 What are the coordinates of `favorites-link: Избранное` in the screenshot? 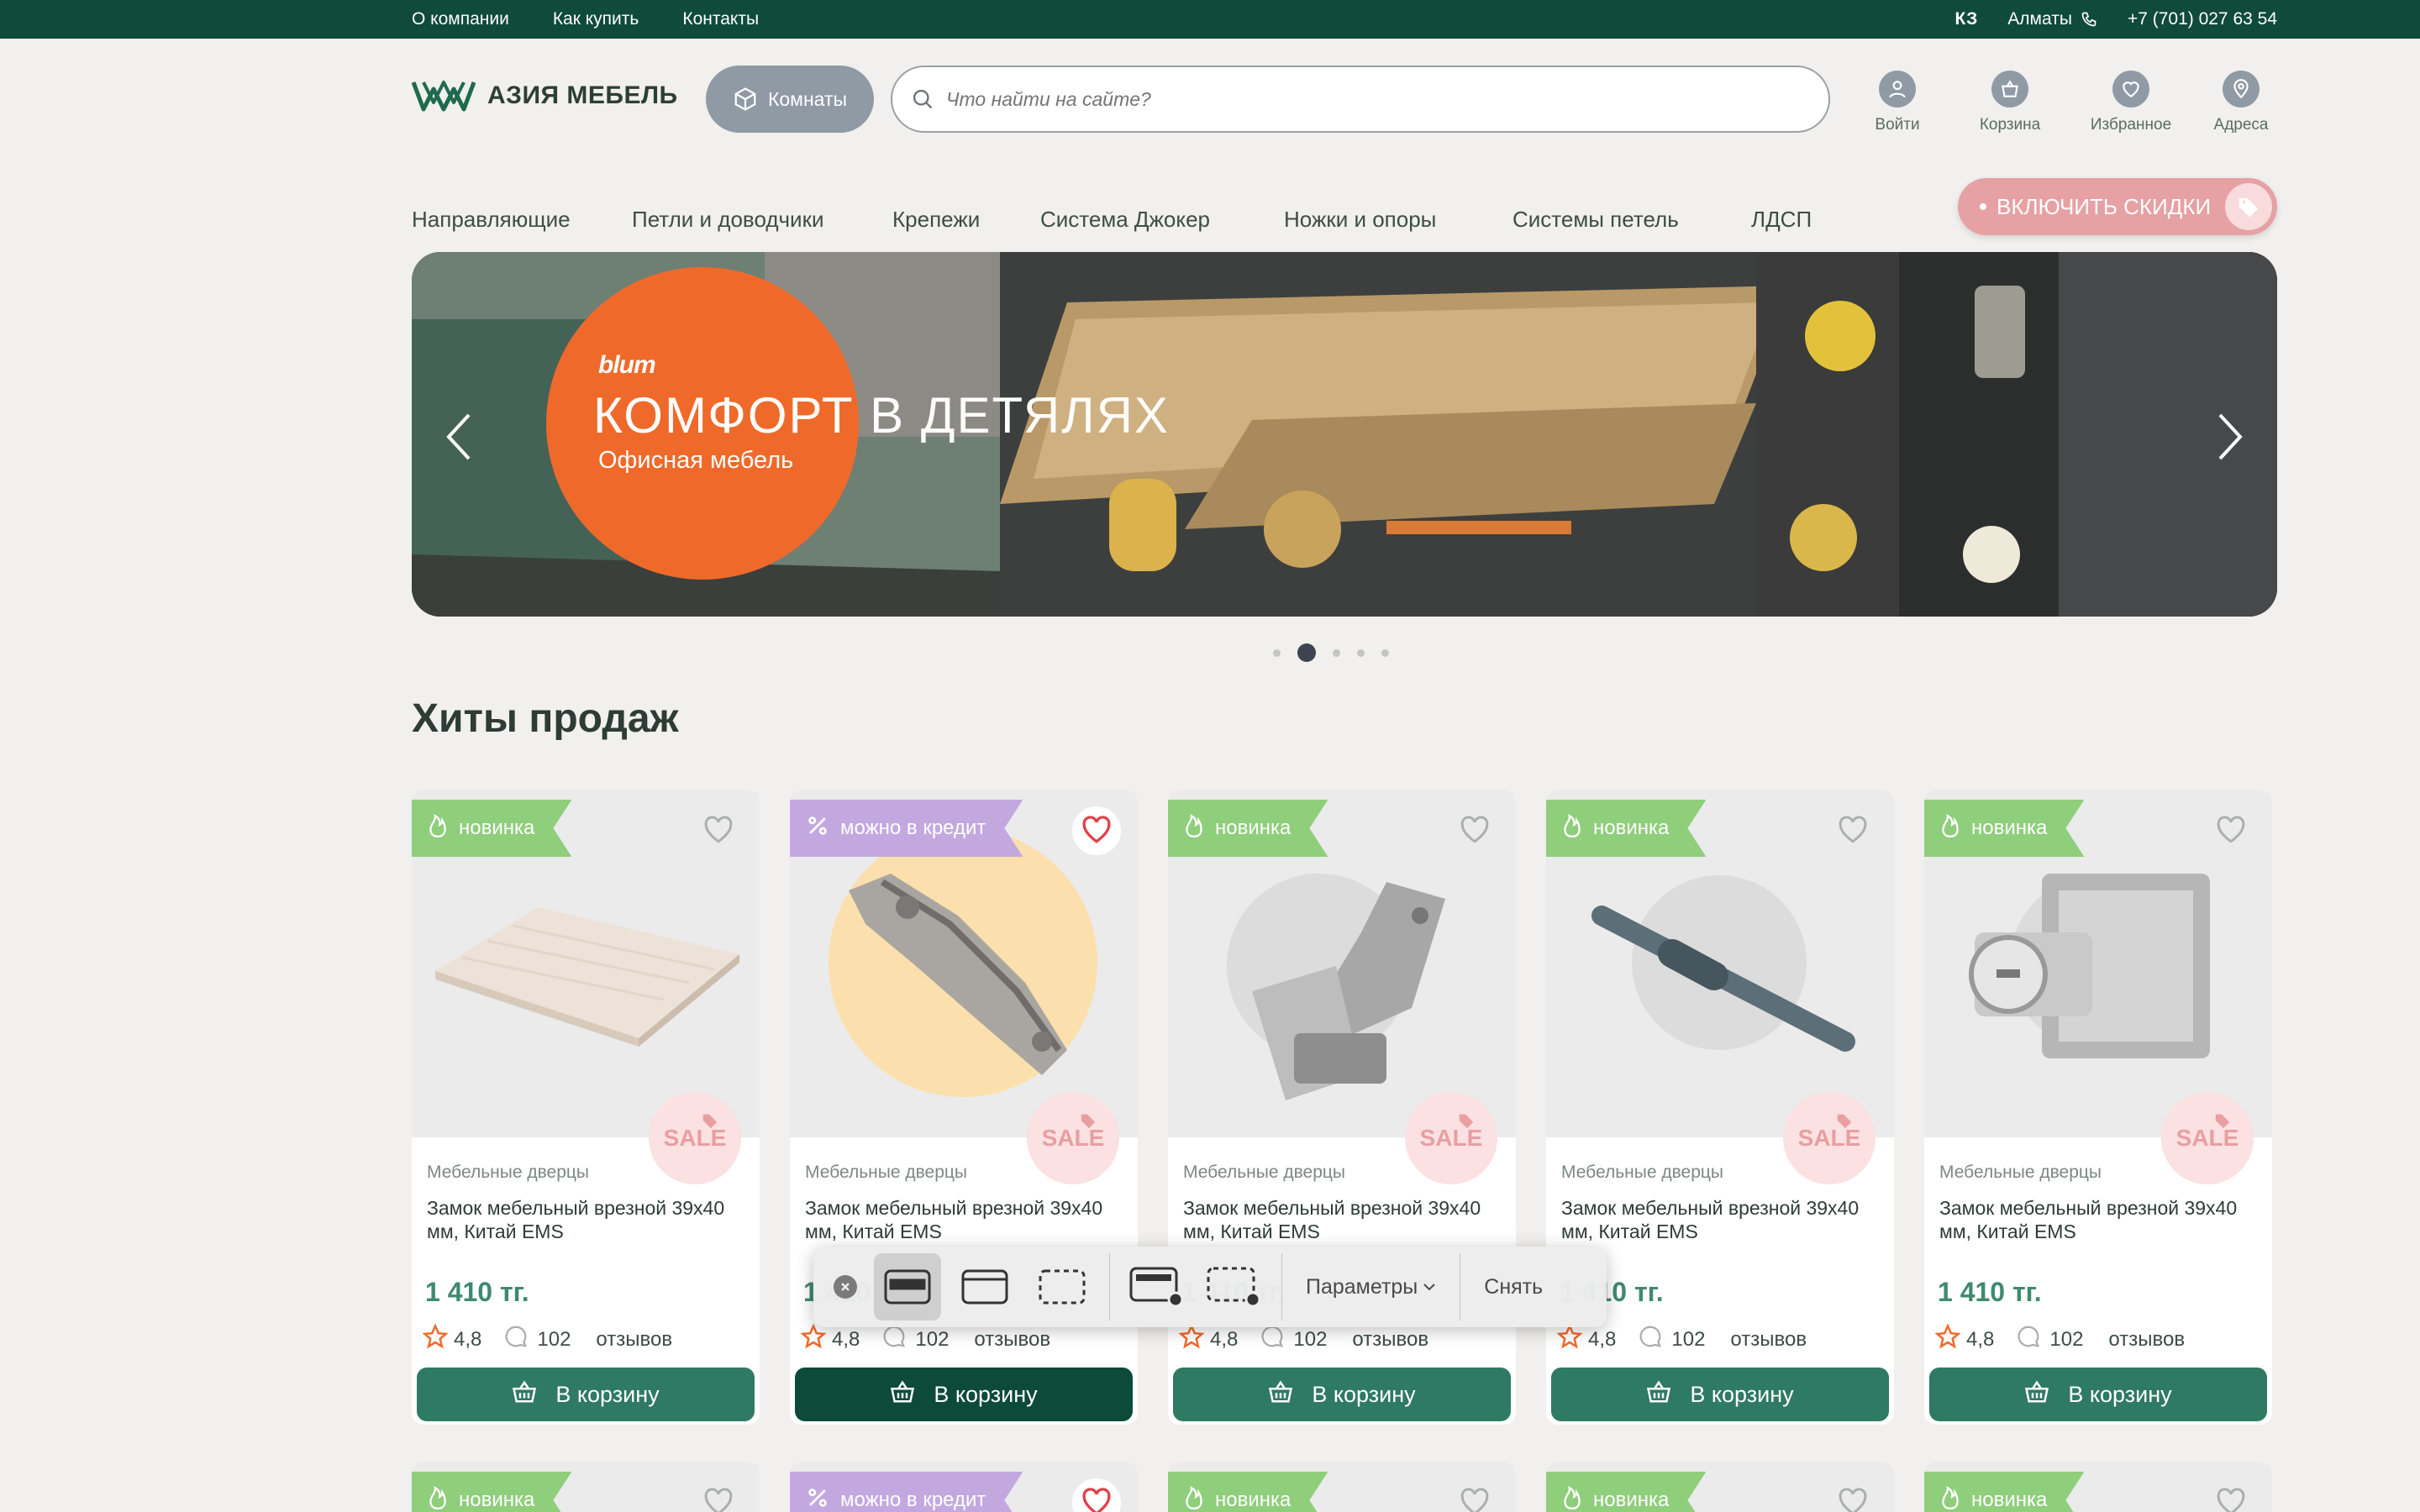 It's located at (2131, 102).